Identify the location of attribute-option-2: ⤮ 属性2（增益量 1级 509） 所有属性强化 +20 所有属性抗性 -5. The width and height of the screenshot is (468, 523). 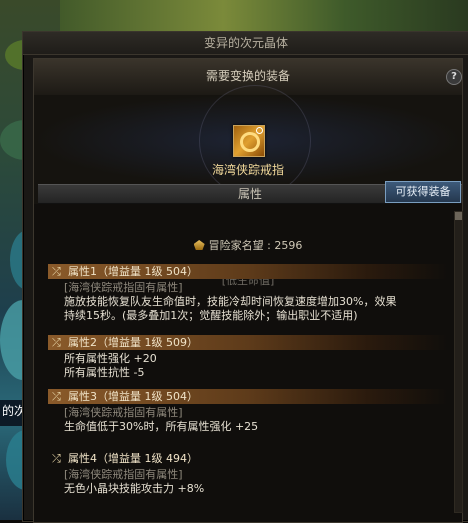
(248, 357).